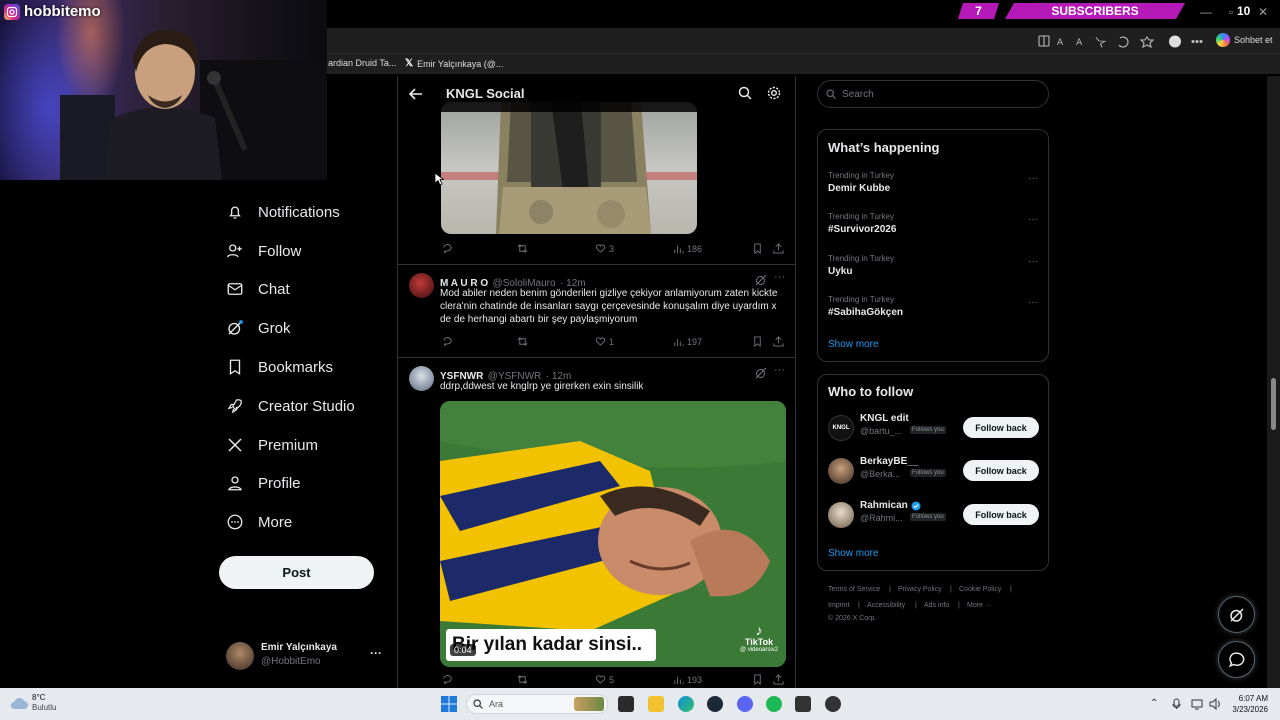 The width and height of the screenshot is (1280, 720). Describe the element at coordinates (687, 248) in the screenshot. I see `views-button: 186` at that location.